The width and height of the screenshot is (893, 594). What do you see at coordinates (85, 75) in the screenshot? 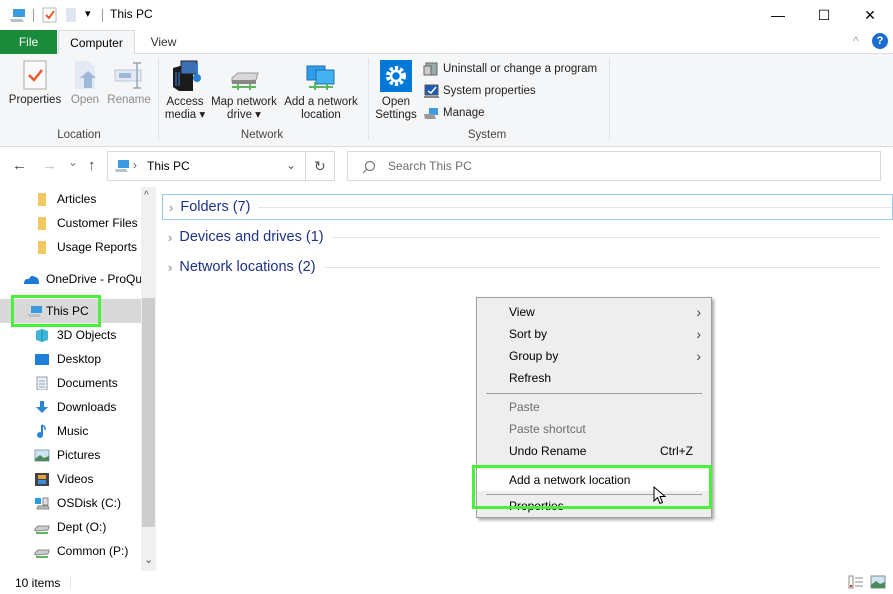
I see `open-icon` at bounding box center [85, 75].